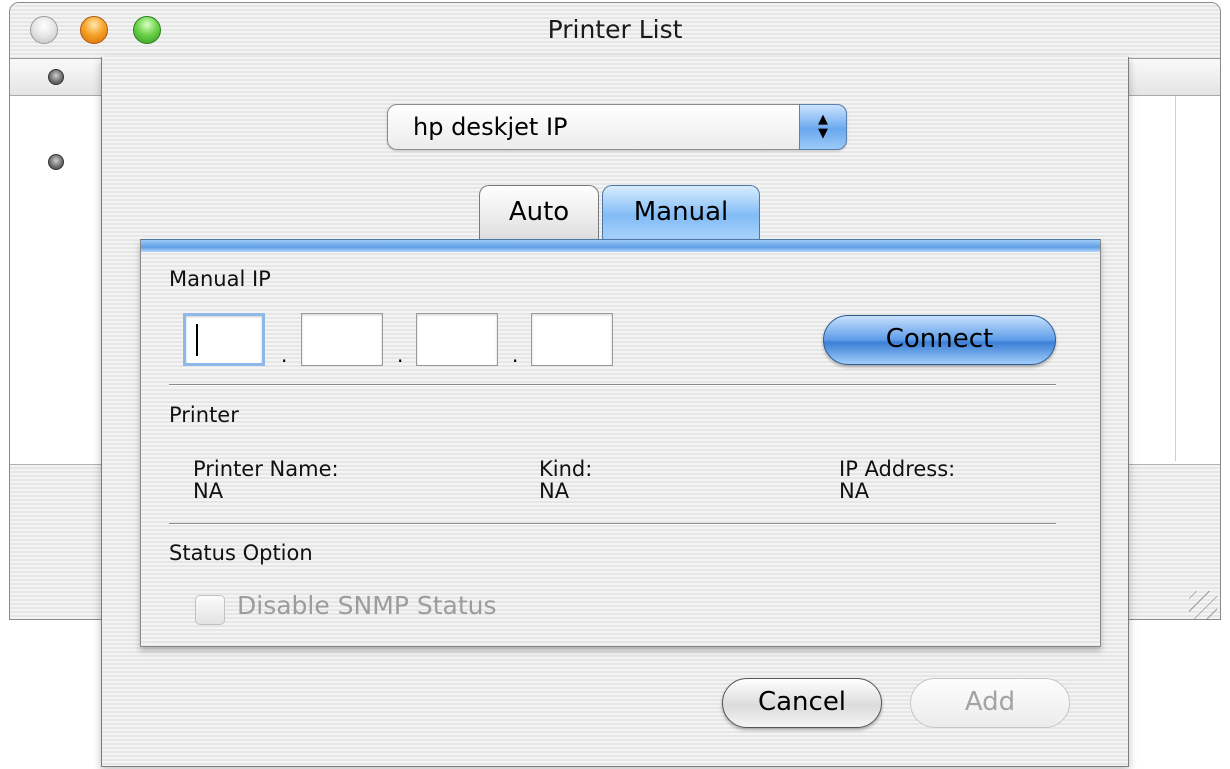 Image resolution: width=1230 pixels, height=769 pixels. I want to click on kind-label: Kind:, so click(566, 469).